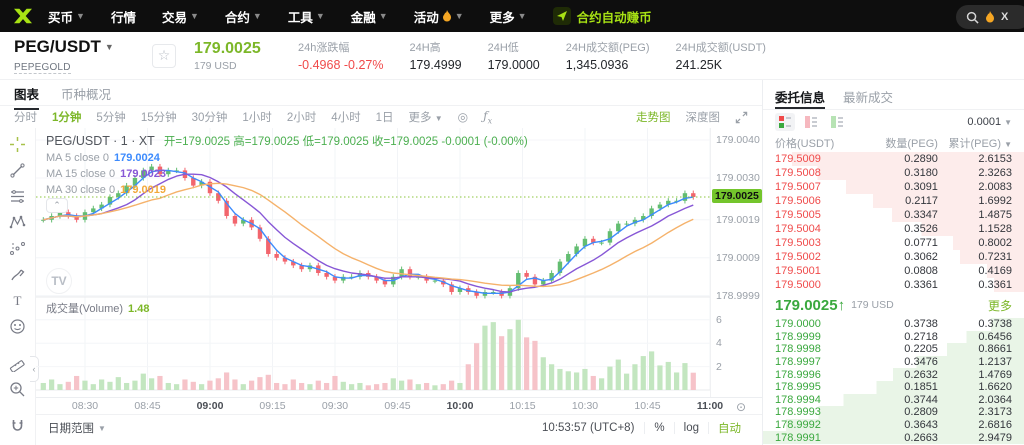 This screenshot has height=445, width=1024. I want to click on book-layout-bids-icon, so click(837, 122).